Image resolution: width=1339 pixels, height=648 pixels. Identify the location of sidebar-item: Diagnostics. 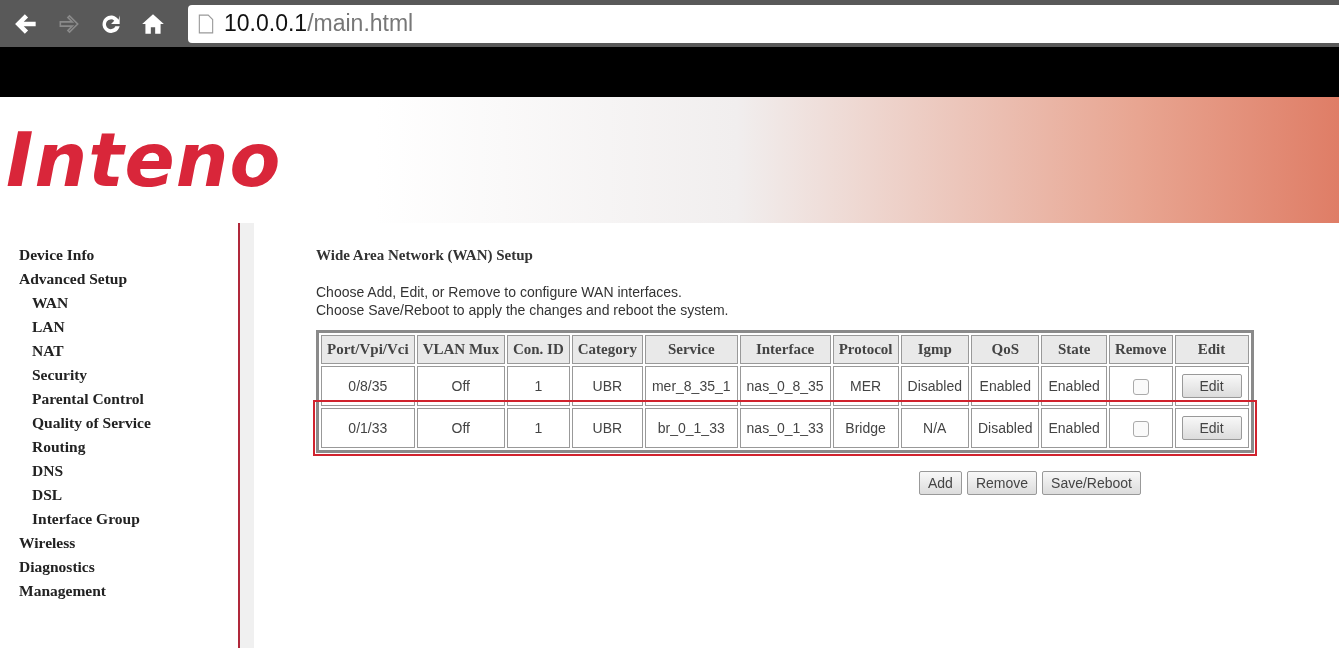
(128, 567).